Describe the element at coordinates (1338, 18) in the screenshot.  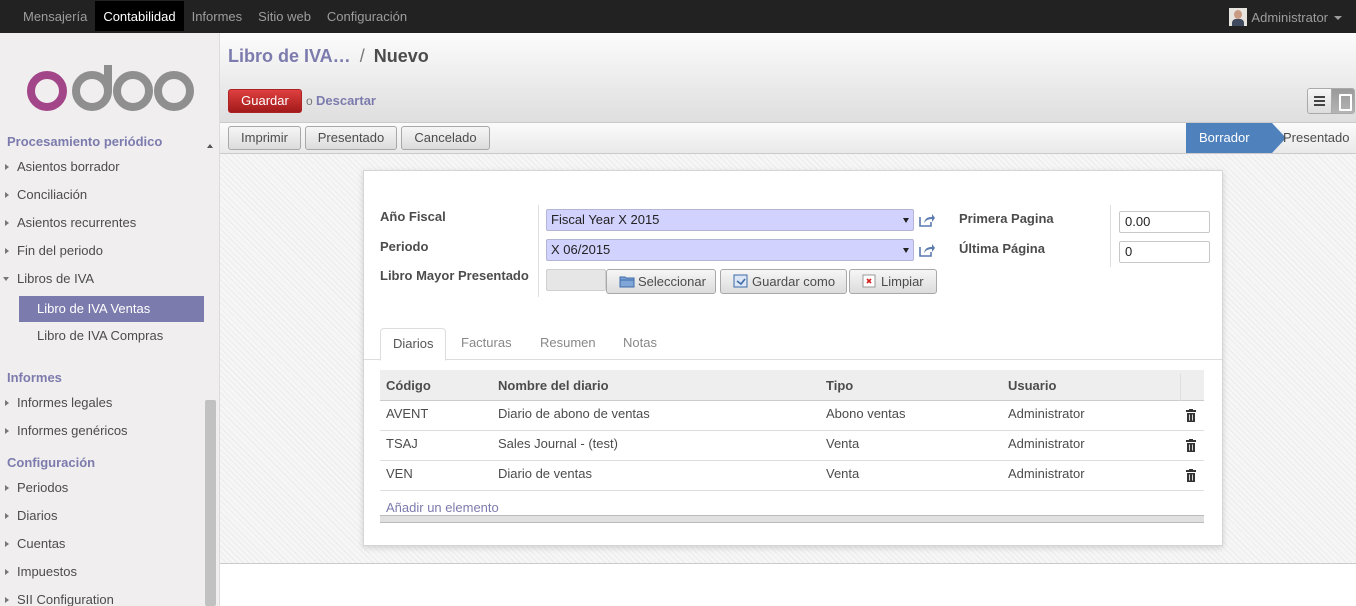
I see `chevron-down-icon` at that location.